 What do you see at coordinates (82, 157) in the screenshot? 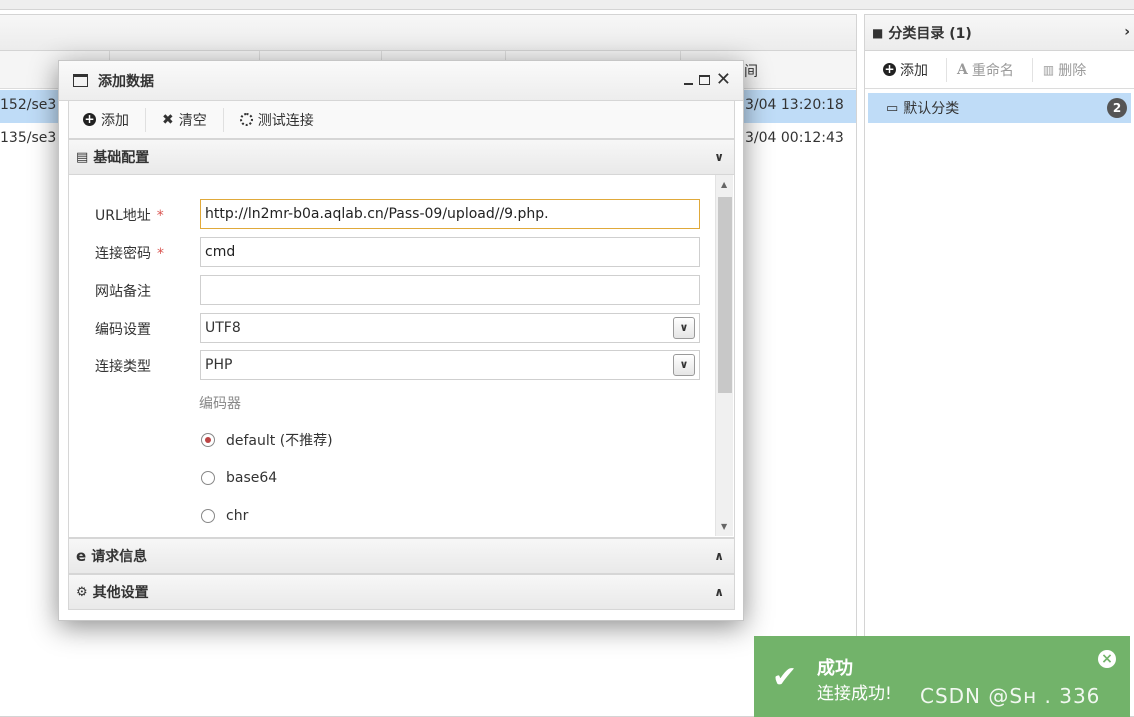
I see `file-text-icon: ▤` at bounding box center [82, 157].